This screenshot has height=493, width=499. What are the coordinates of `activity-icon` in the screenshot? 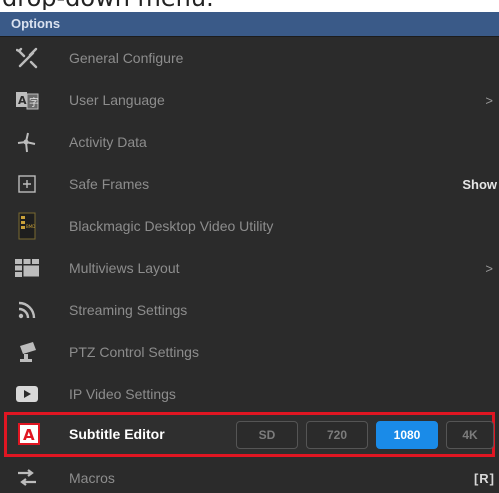 It's located at (27, 142).